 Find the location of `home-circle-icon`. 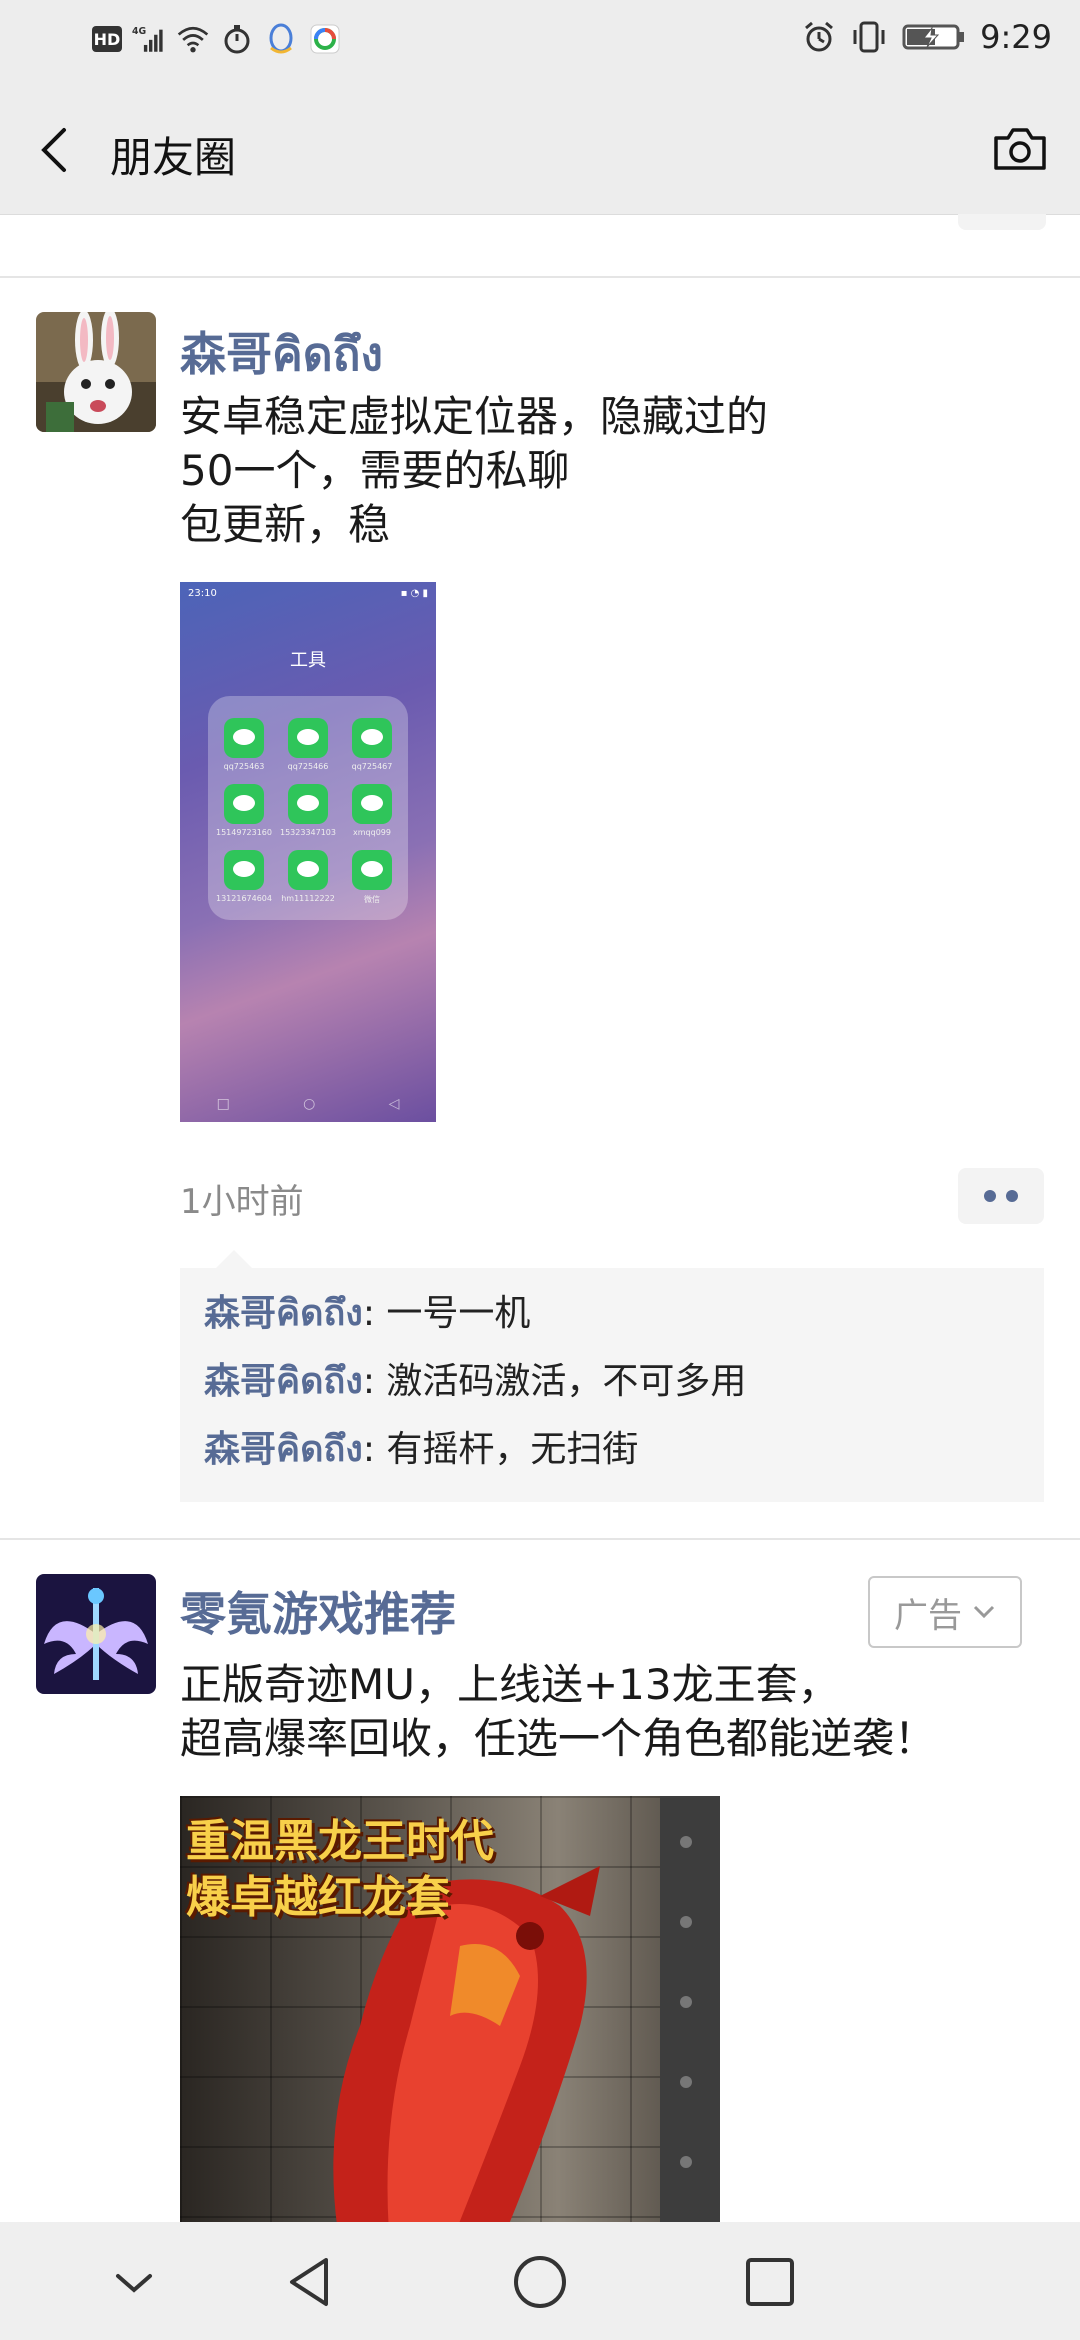

home-circle-icon is located at coordinates (540, 2282).